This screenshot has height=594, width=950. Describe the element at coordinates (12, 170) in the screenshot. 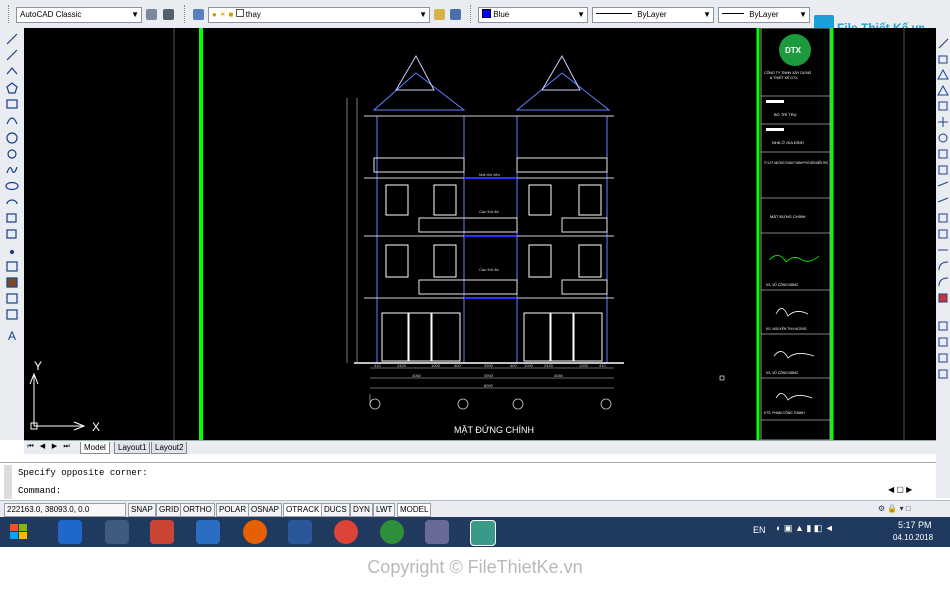

I see `spline-icon` at that location.